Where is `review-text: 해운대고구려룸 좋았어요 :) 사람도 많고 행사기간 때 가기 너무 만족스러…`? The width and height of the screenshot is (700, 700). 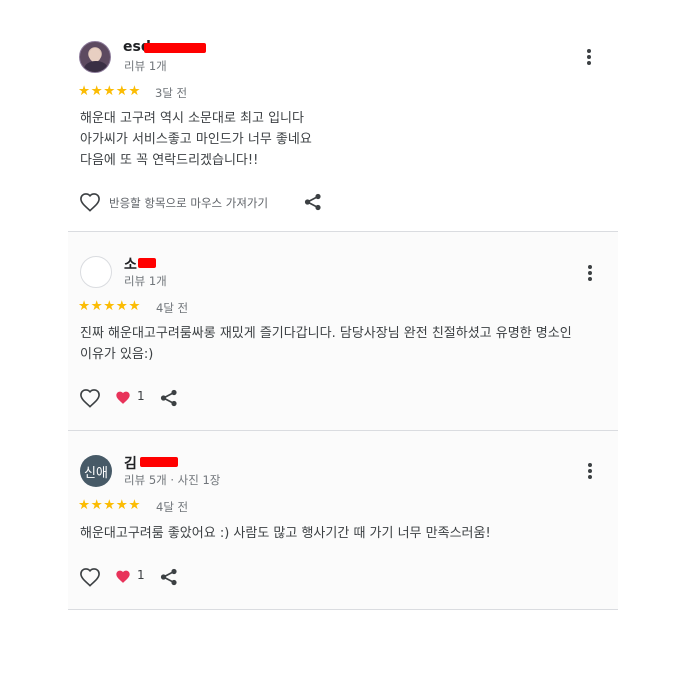
review-text: 해운대고구려룸 좋았어요 :) 사람도 많고 행사기간 때 가기 너무 만족스러… is located at coordinates (285, 533).